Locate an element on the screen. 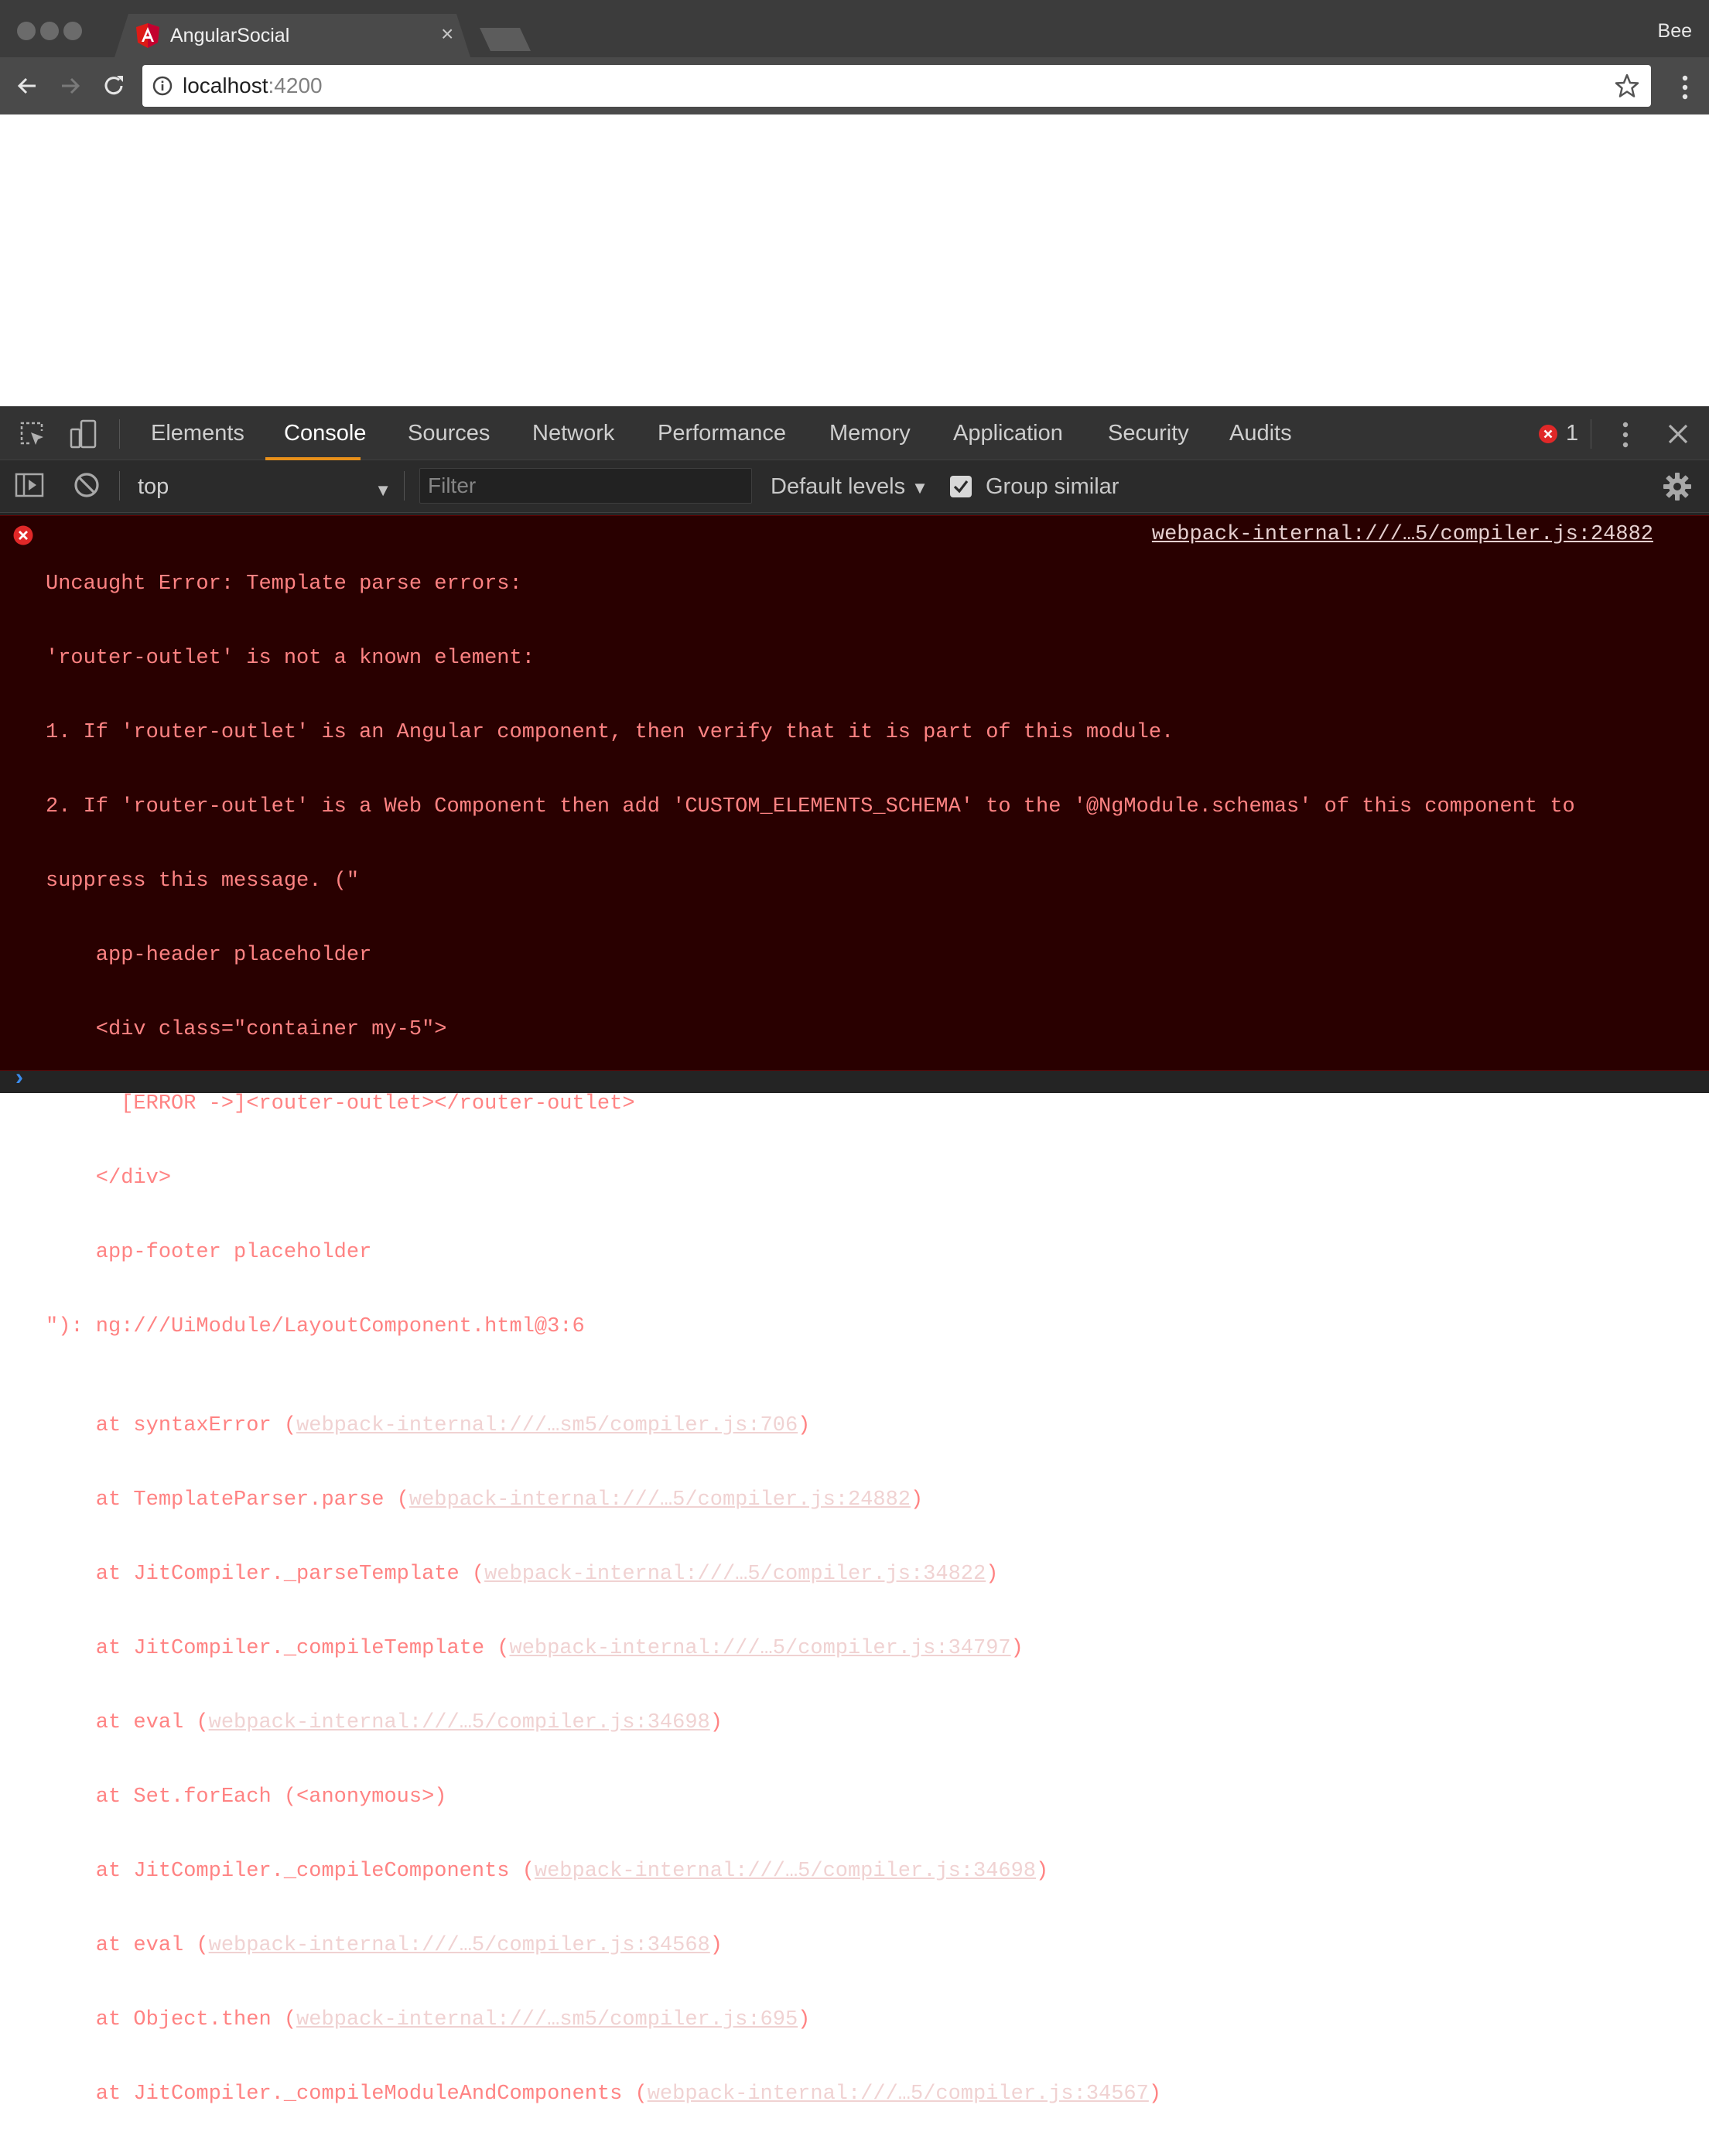 This screenshot has height=2156, width=1709. browser-toolbar: localhost:4200 is located at coordinates (854, 85).